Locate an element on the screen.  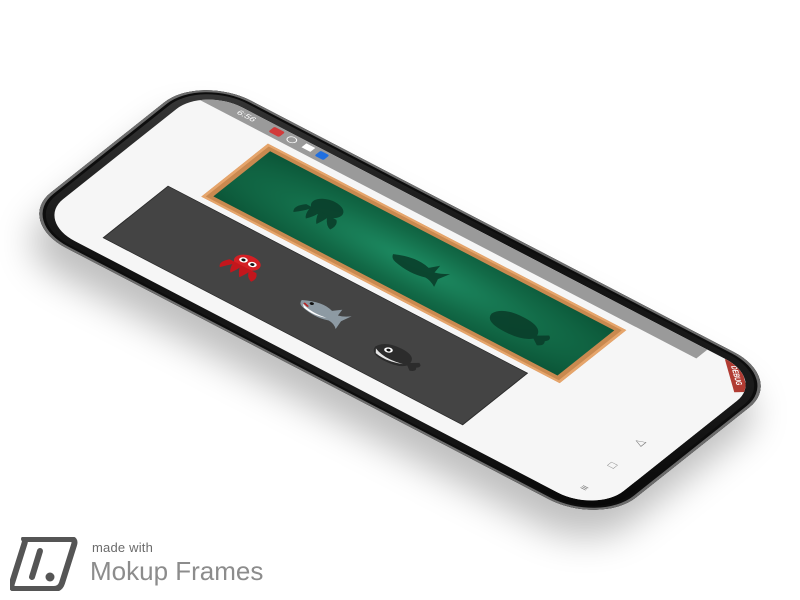
lines-menu-icon: ≡ is located at coordinates (584, 488).